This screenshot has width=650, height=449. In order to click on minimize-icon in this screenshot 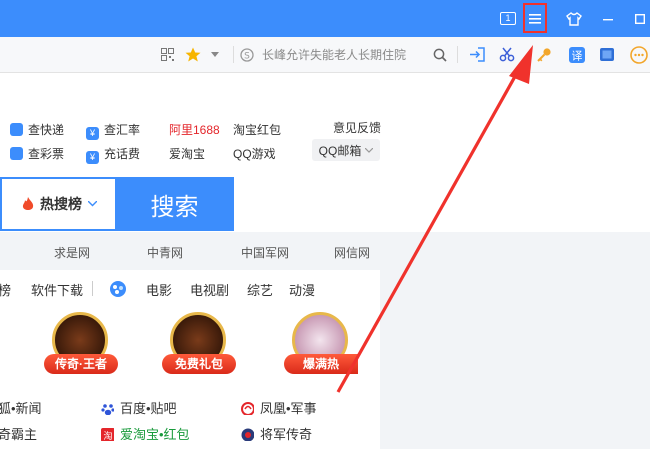, I will do `click(608, 19)`.